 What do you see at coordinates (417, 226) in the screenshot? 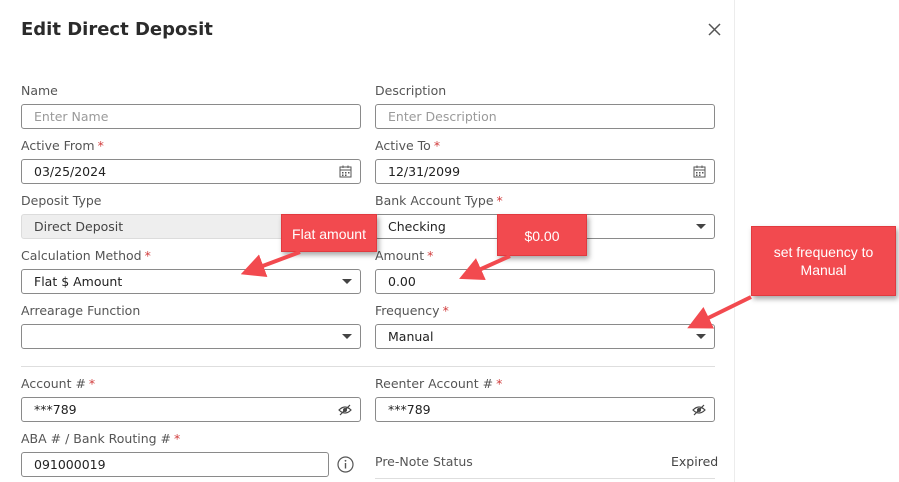
I see `bank-account-type-value: Checking` at bounding box center [417, 226].